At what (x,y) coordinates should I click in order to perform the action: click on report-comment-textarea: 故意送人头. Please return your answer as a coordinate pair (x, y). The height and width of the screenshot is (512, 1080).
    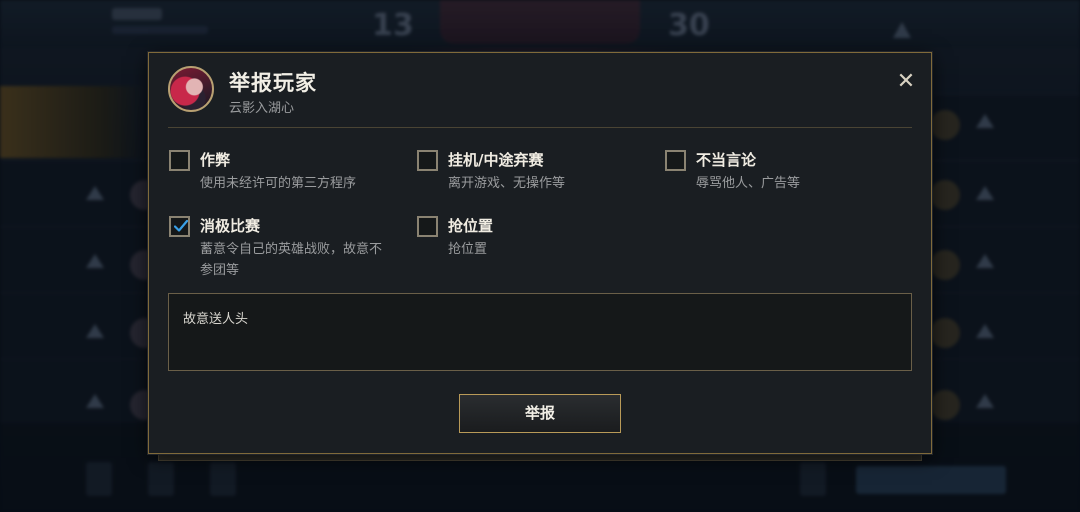
    Looking at the image, I should click on (540, 332).